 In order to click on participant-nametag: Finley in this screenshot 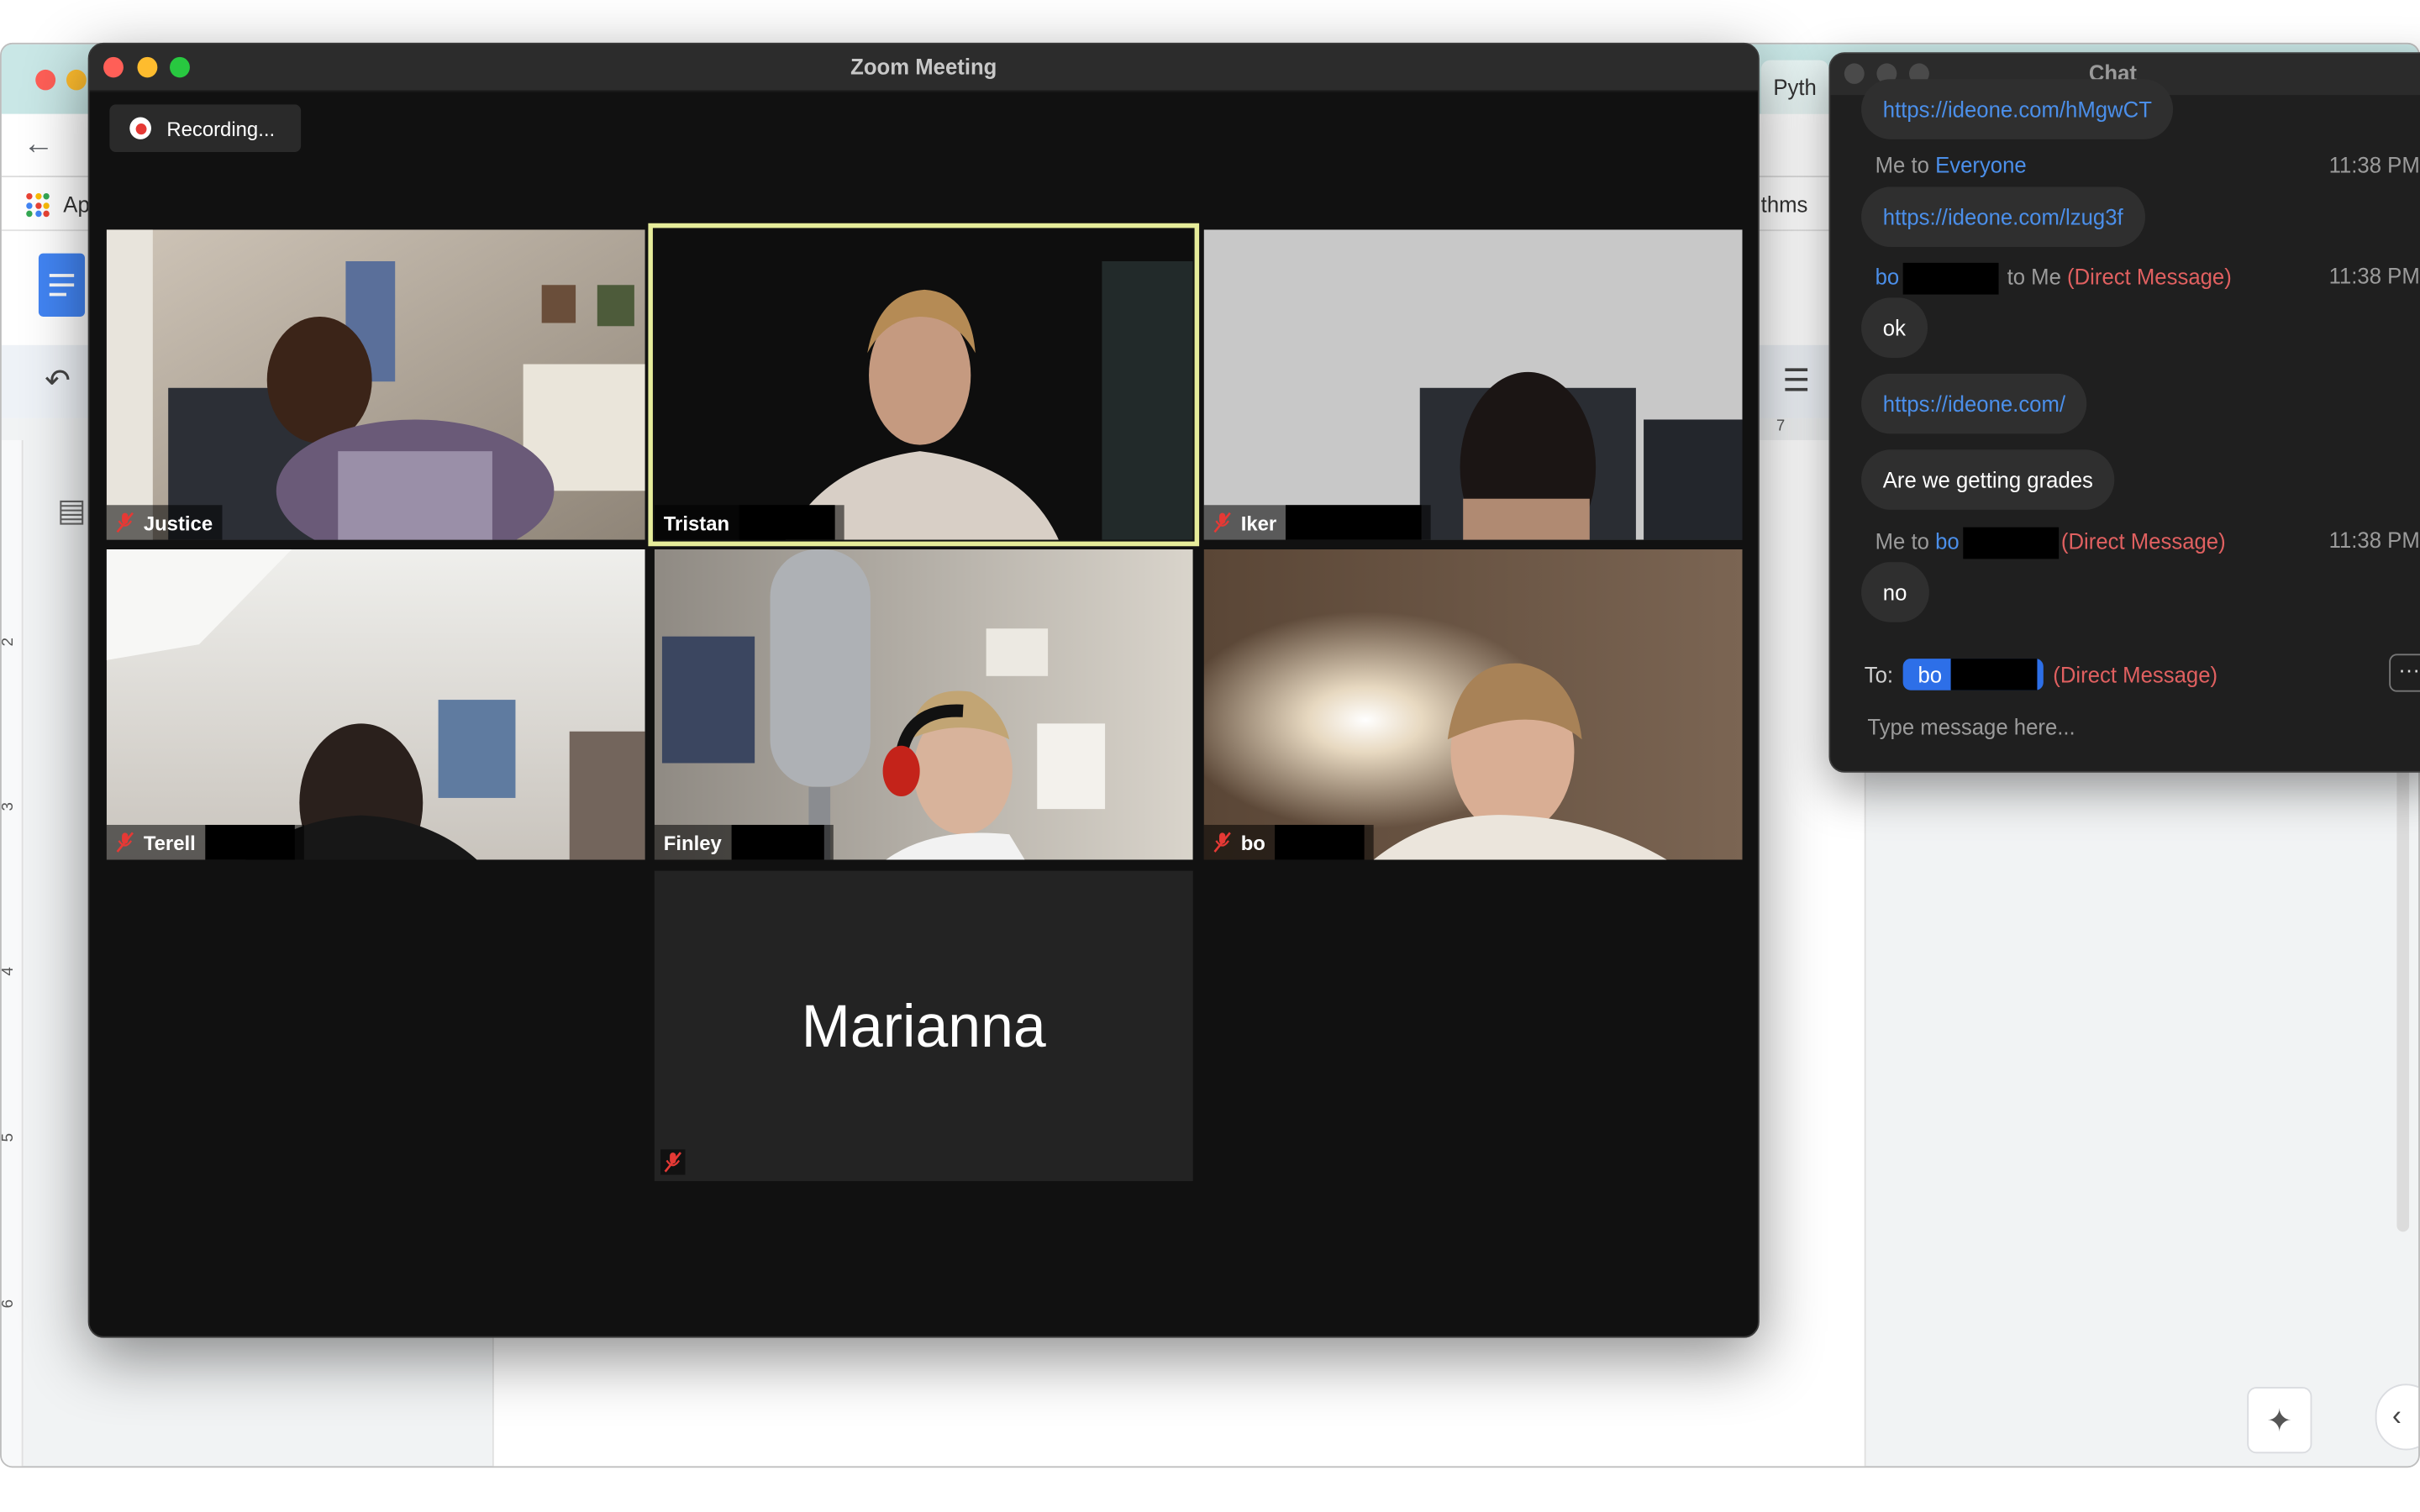, I will do `click(744, 842)`.